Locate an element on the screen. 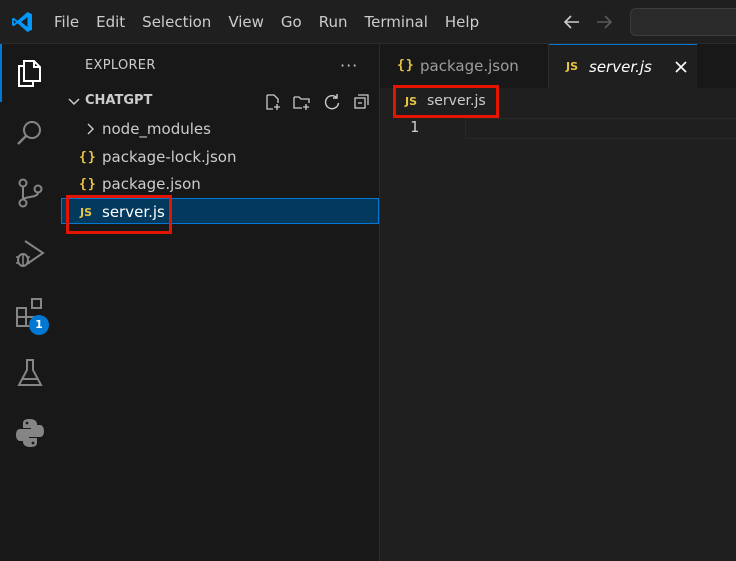 This screenshot has width=736, height=561. collapse-all-icon is located at coordinates (362, 102).